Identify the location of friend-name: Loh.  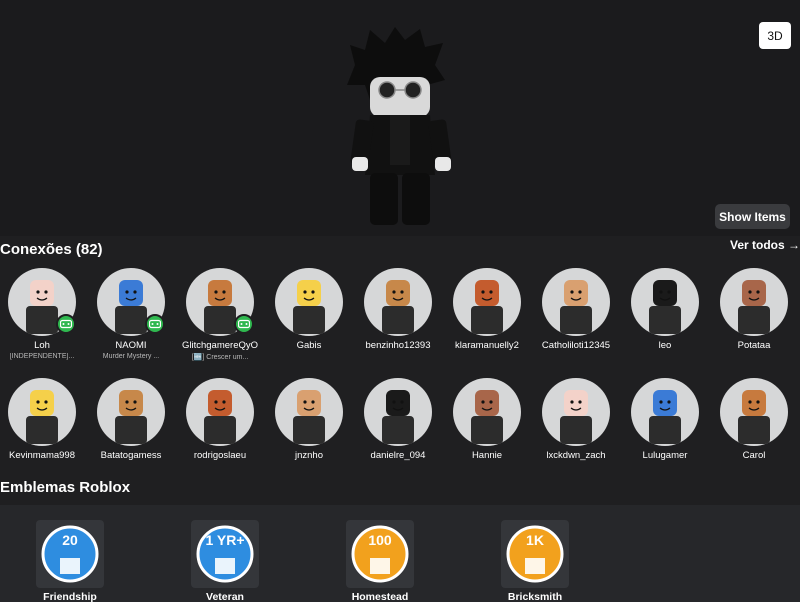
(42, 345).